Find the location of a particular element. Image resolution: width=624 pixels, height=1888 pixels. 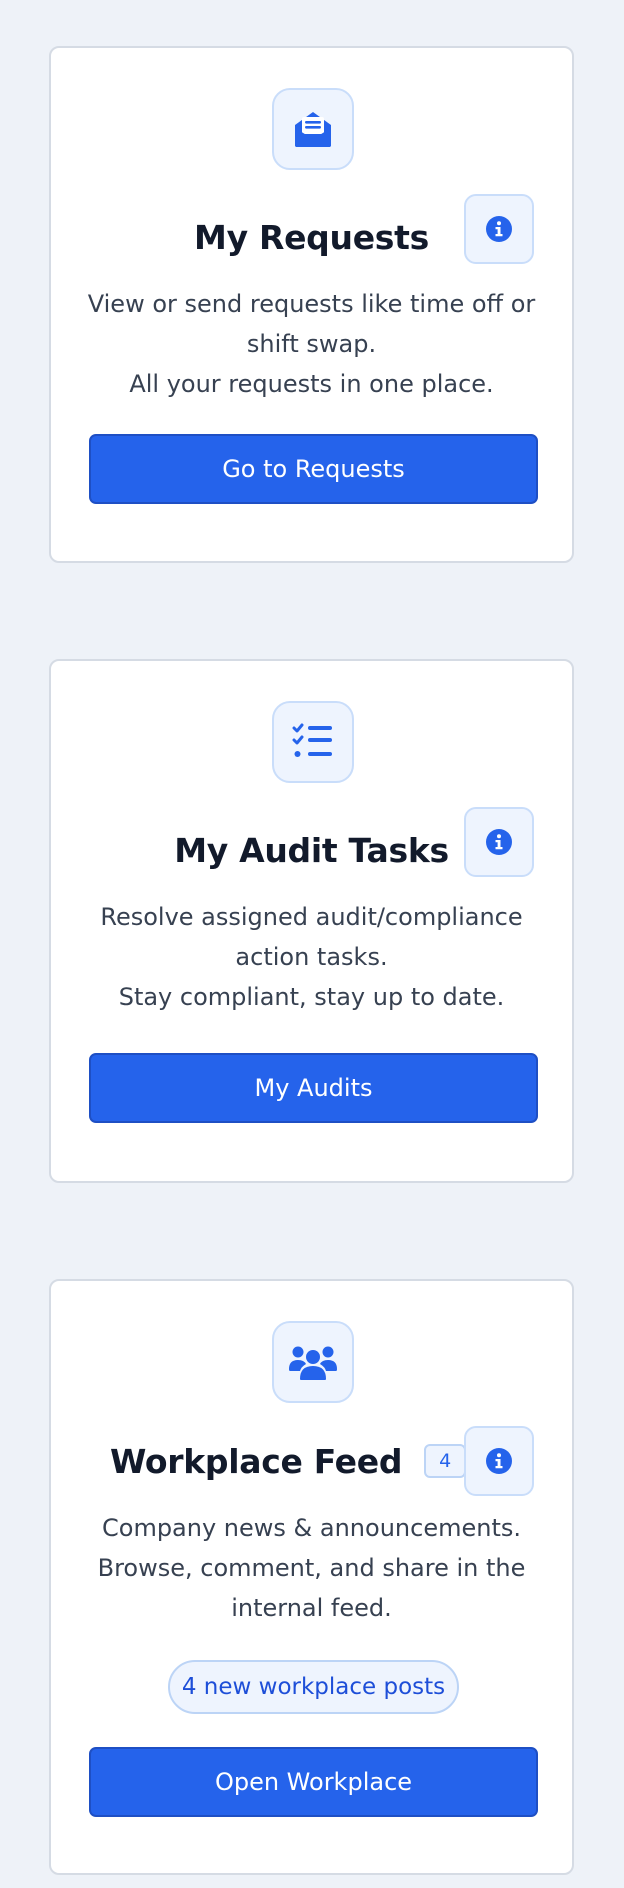

card-title: Workplace Feed is located at coordinates (256, 1461).